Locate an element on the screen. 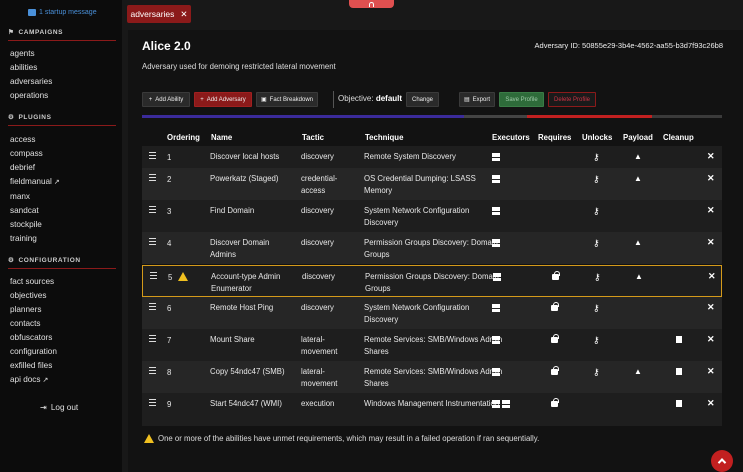 This screenshot has width=743, height=472. scroll-top-button is located at coordinates (722, 461).